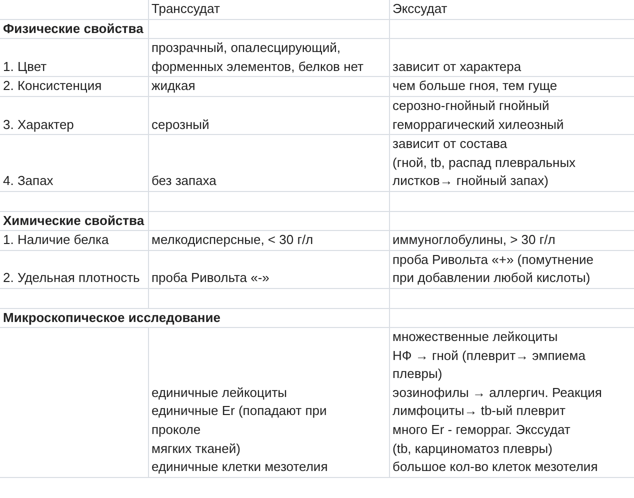  Describe the element at coordinates (73, 28) in the screenshot. I see `section-heading: Физические свойства` at that location.